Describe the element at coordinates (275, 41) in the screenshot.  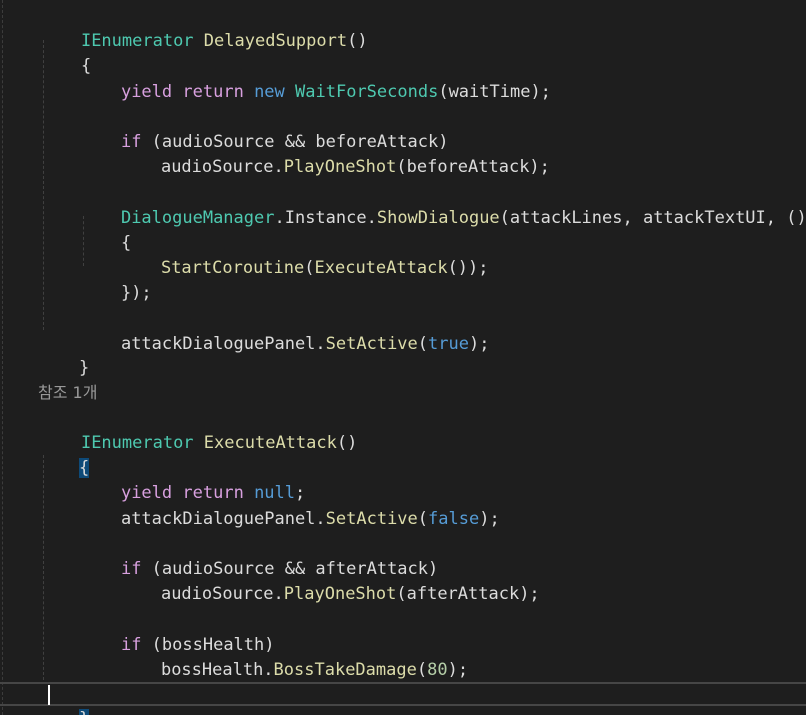
I see `method-name: DelayedSupport` at that location.